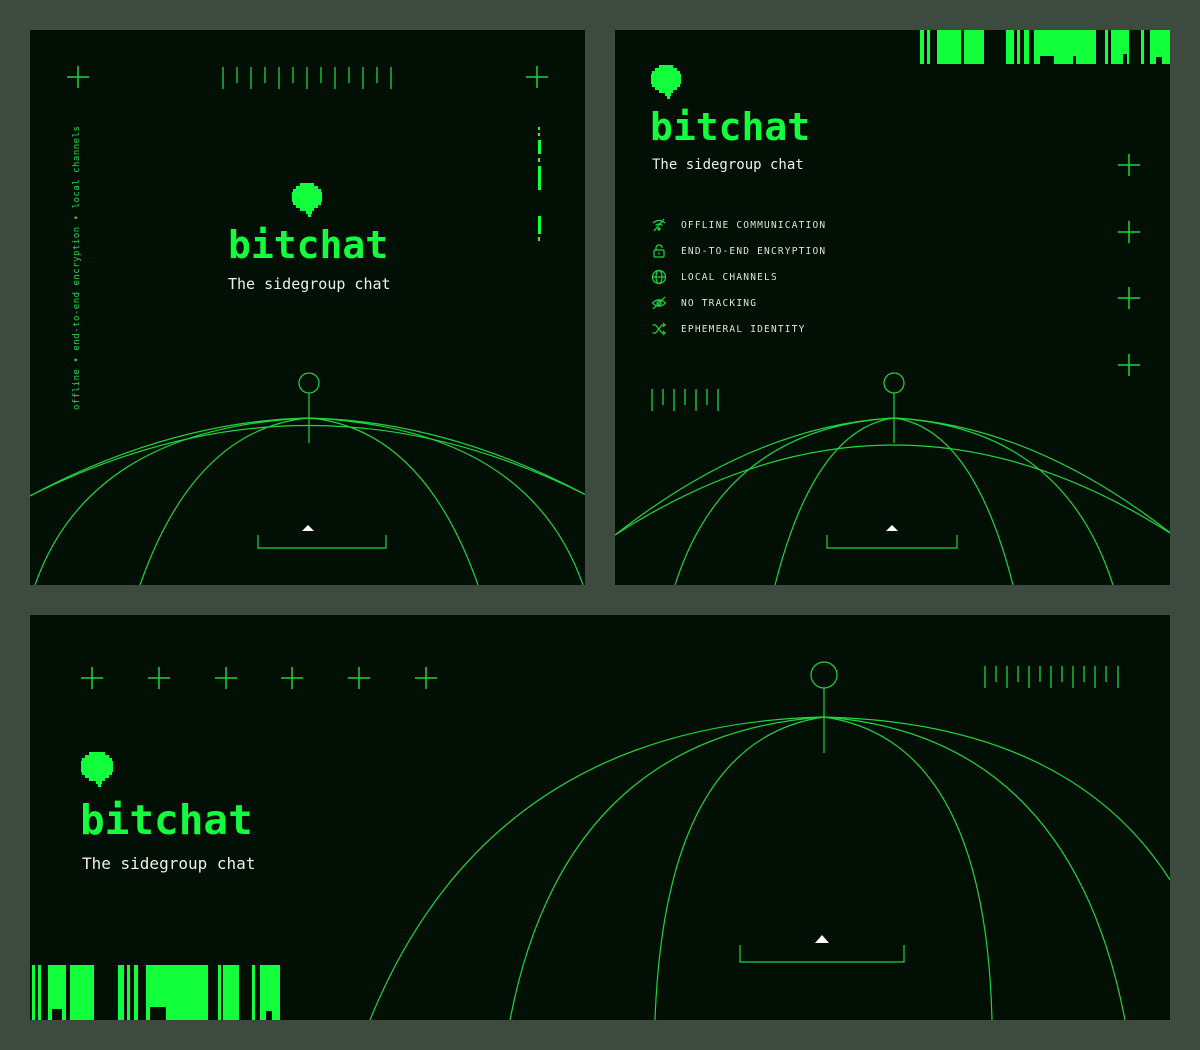 Image resolution: width=1200 pixels, height=1050 pixels. I want to click on caption-offline: offline, so click(77, 389).